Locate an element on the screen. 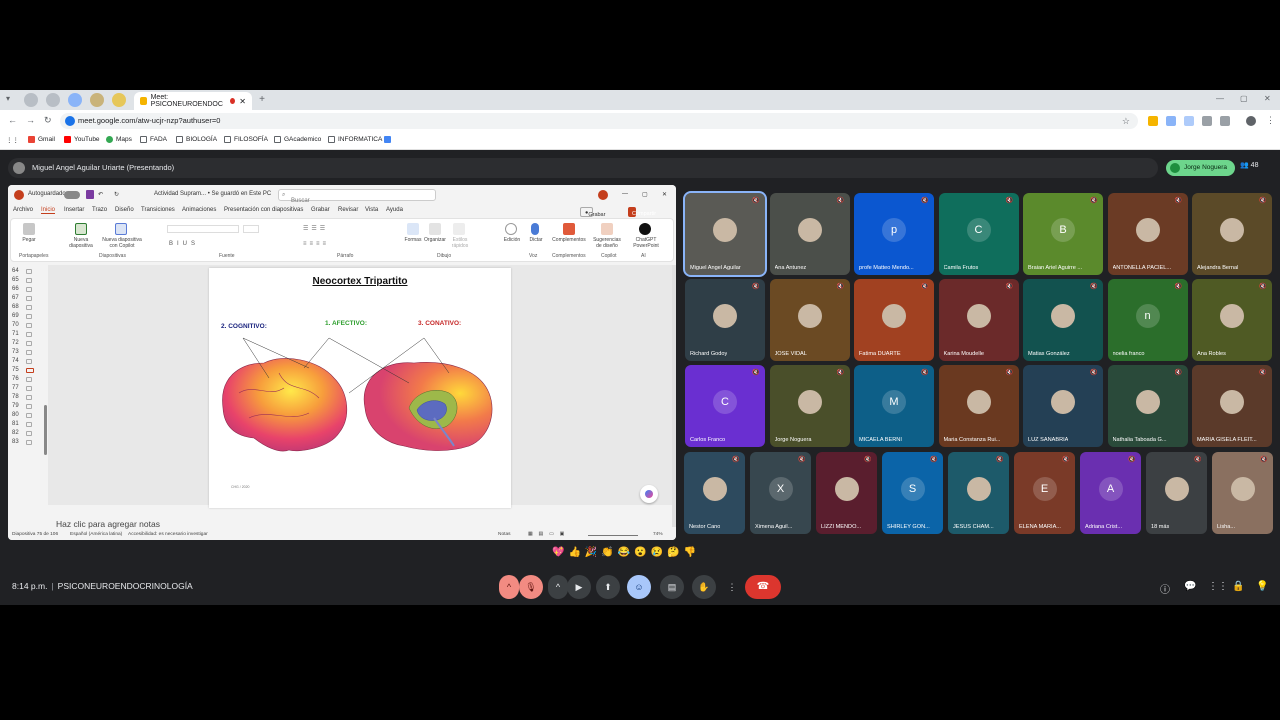  participant-count: 👥 48 is located at coordinates (1249, 165).